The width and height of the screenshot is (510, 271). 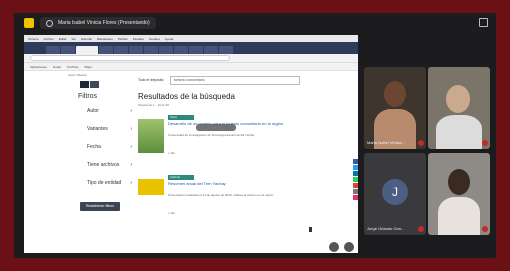 I want to click on menu-item: Ver, so click(x=74, y=39).